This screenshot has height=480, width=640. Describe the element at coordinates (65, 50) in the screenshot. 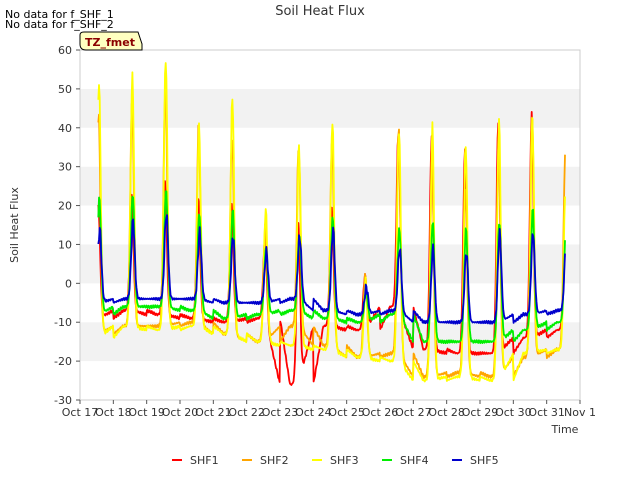

I see `y-tick-label: 60` at that location.